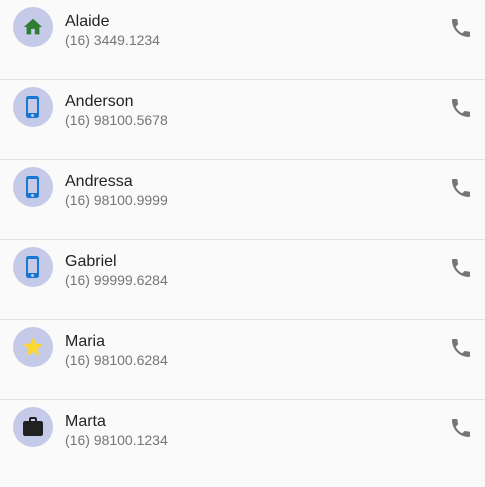 The width and height of the screenshot is (485, 487). Describe the element at coordinates (99, 181) in the screenshot. I see `contact-name: Andressa` at that location.